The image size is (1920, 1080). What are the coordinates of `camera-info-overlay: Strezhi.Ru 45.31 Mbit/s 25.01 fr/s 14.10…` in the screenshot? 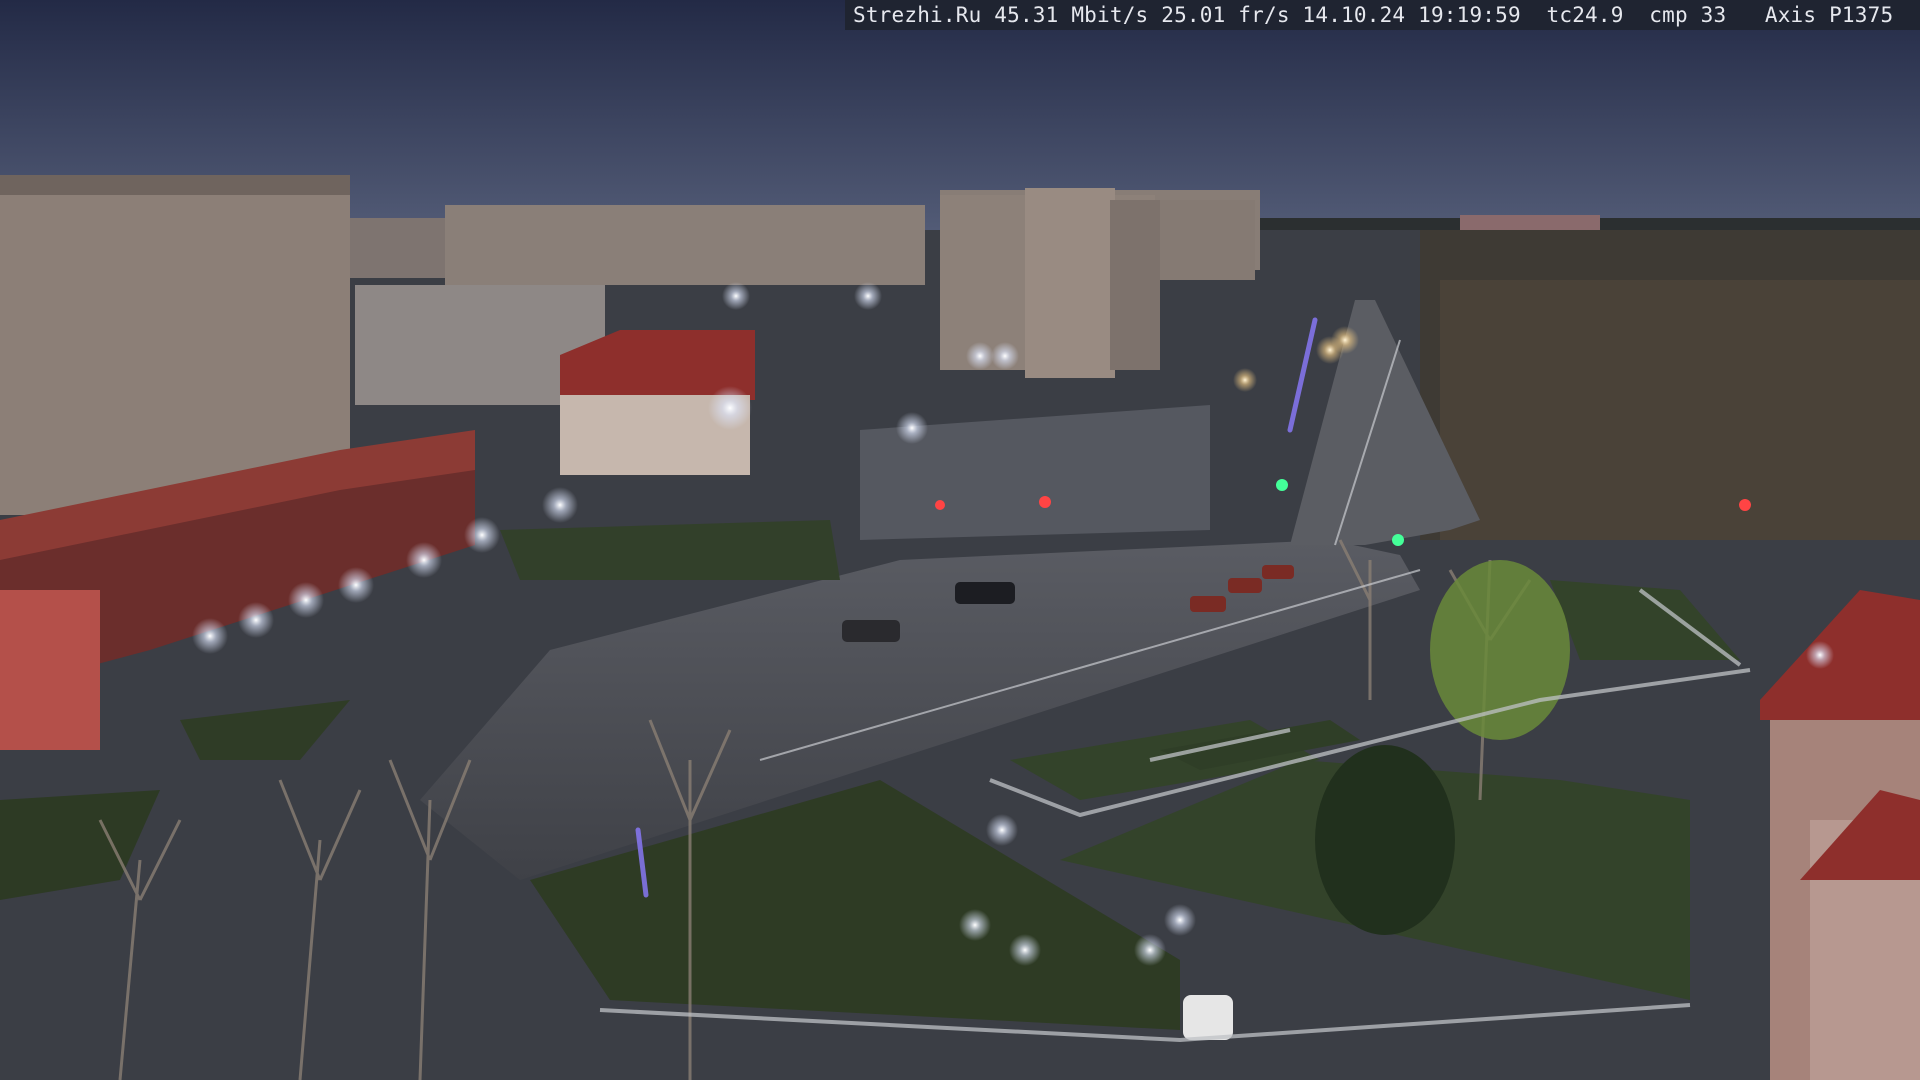 It's located at (1382, 15).